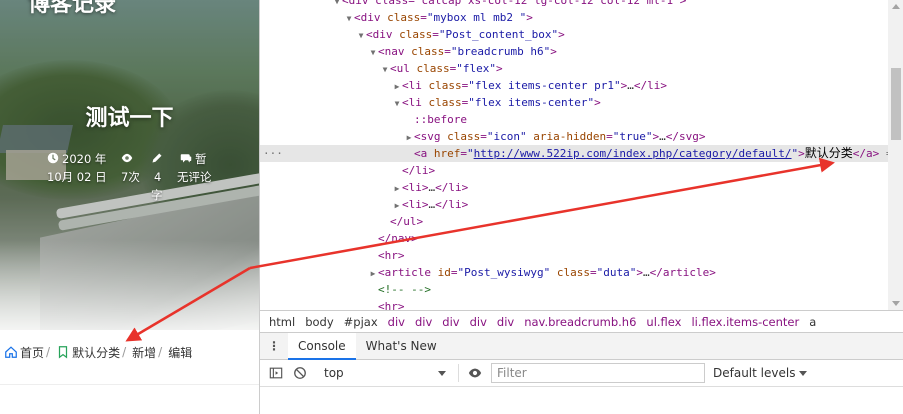 The height and width of the screenshot is (414, 903). I want to click on breadcrumb-category: 默认分类, so click(96, 352).